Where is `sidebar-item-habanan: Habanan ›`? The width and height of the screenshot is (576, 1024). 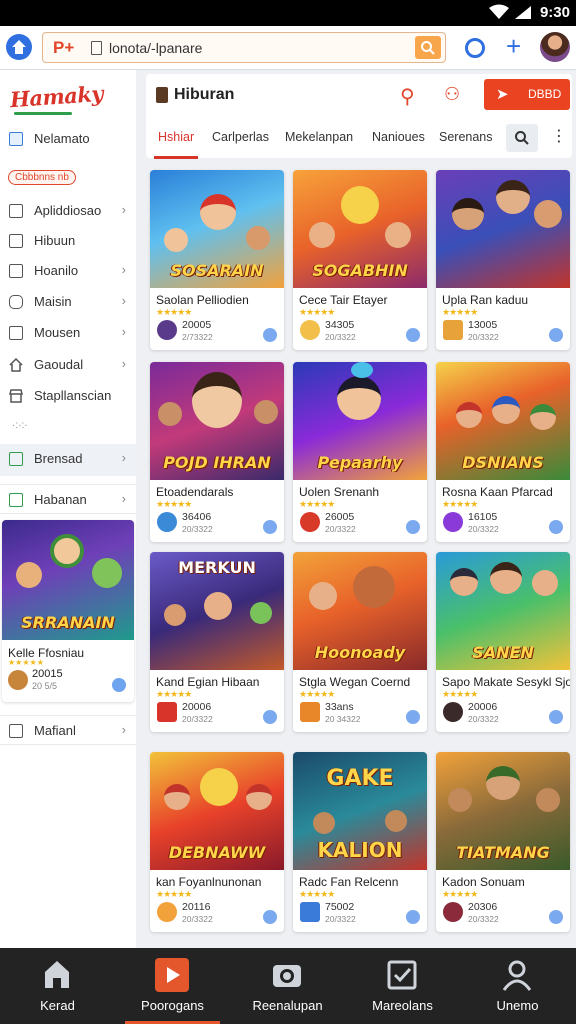
sidebar-item-habanan: Habanan › is located at coordinates (68, 499).